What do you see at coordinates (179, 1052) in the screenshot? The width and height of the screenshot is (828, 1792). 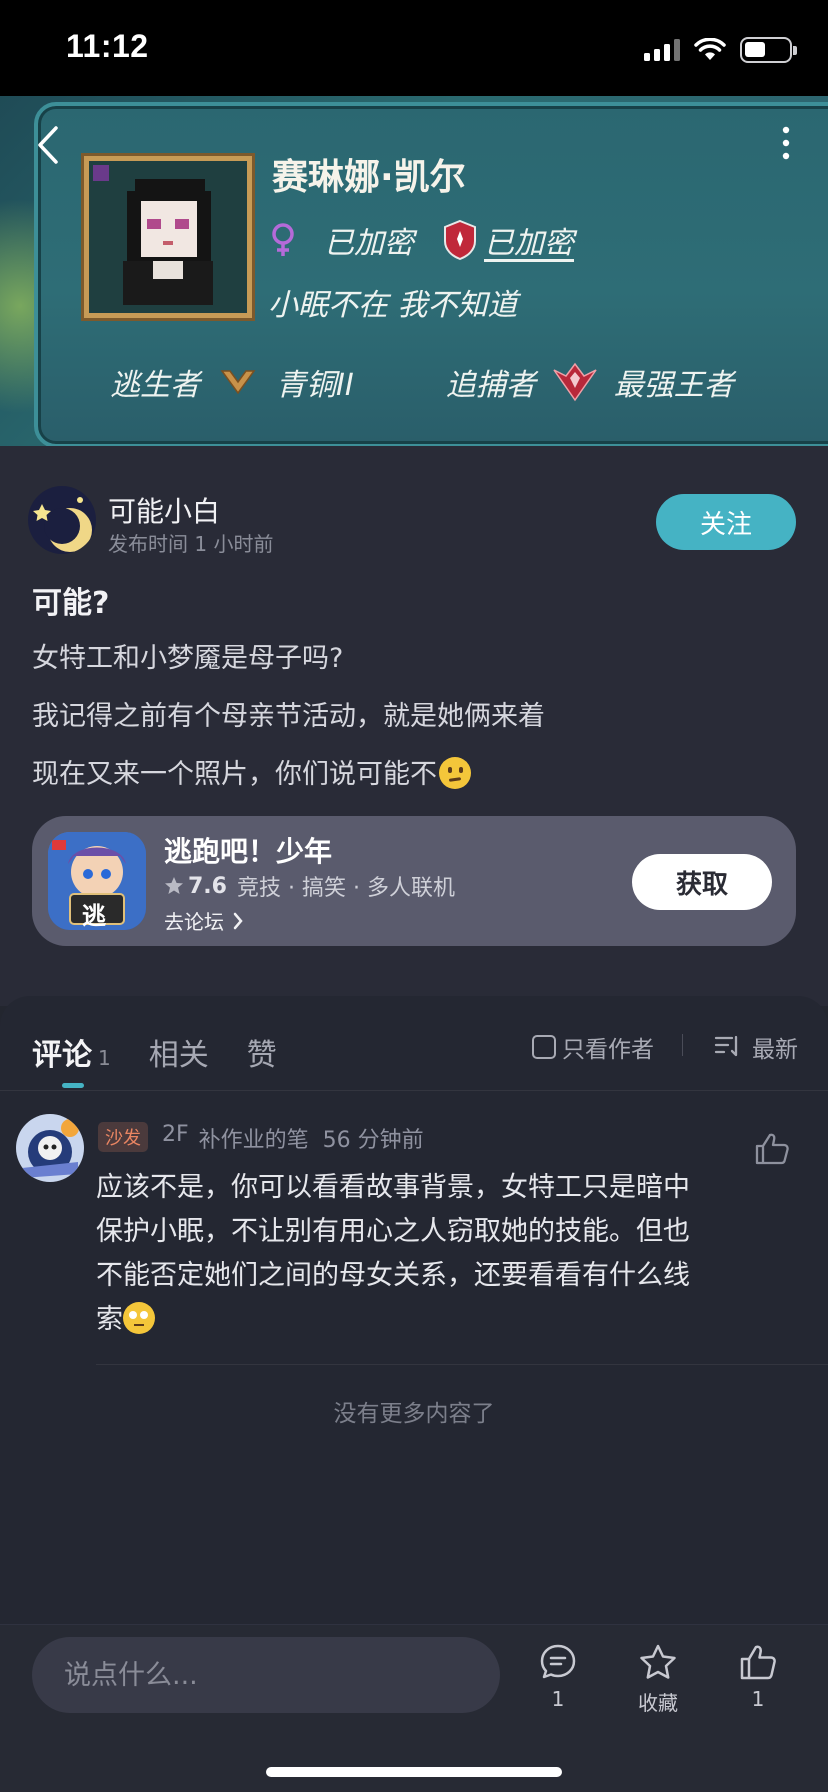 I see `tab-related: 相关` at bounding box center [179, 1052].